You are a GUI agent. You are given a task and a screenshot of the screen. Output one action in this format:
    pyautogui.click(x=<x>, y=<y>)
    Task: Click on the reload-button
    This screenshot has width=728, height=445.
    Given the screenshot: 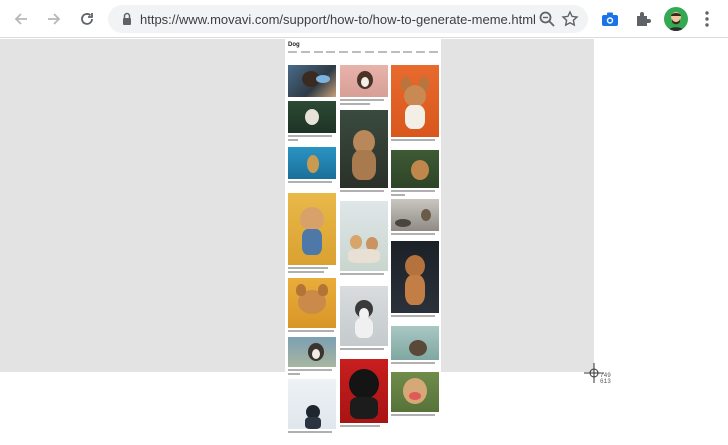 What is the action you would take?
    pyautogui.click(x=87, y=19)
    